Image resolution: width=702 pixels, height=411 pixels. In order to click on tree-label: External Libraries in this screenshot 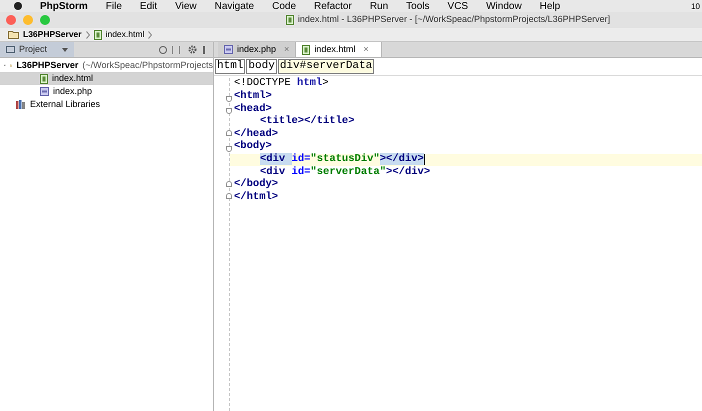, I will do `click(65, 104)`.